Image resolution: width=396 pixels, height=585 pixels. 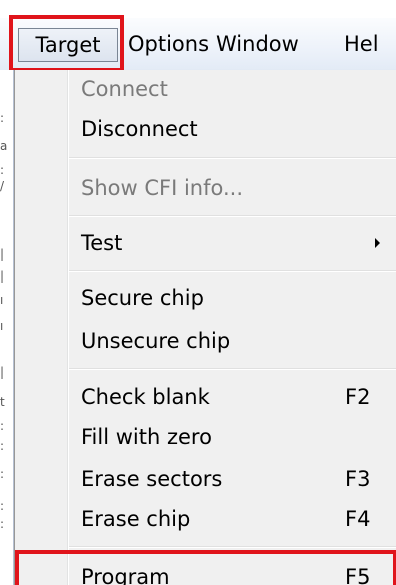 What do you see at coordinates (7, 327) in the screenshot?
I see `background-window-fragment: : a : / | | ı ı | t : : : : :` at bounding box center [7, 327].